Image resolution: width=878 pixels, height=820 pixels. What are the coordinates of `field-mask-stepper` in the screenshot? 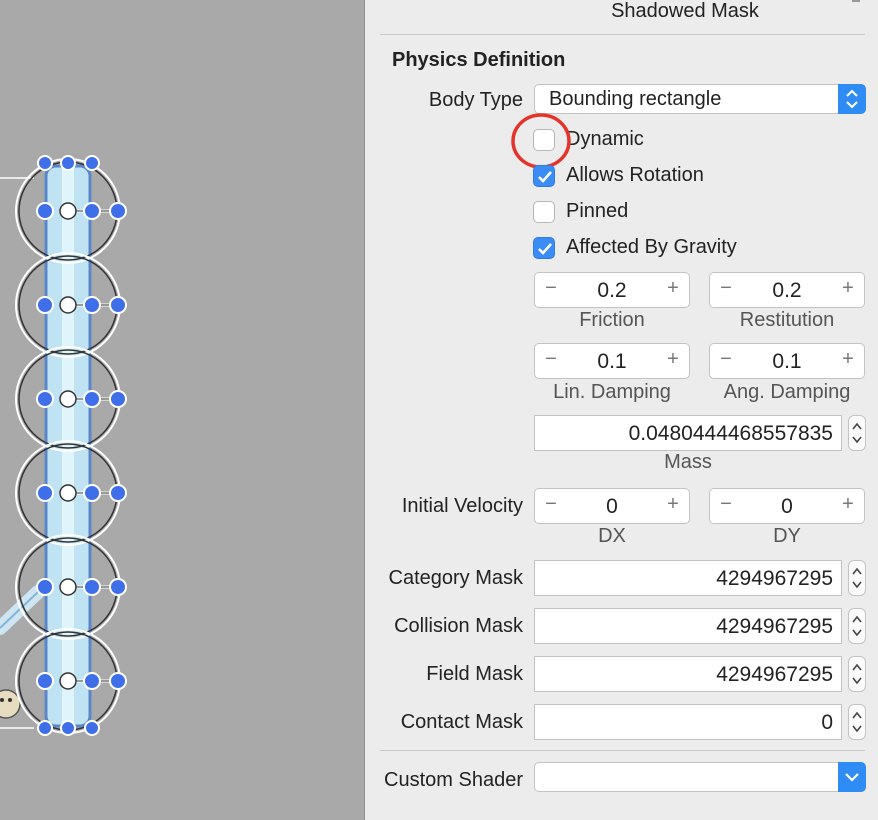 It's located at (857, 674).